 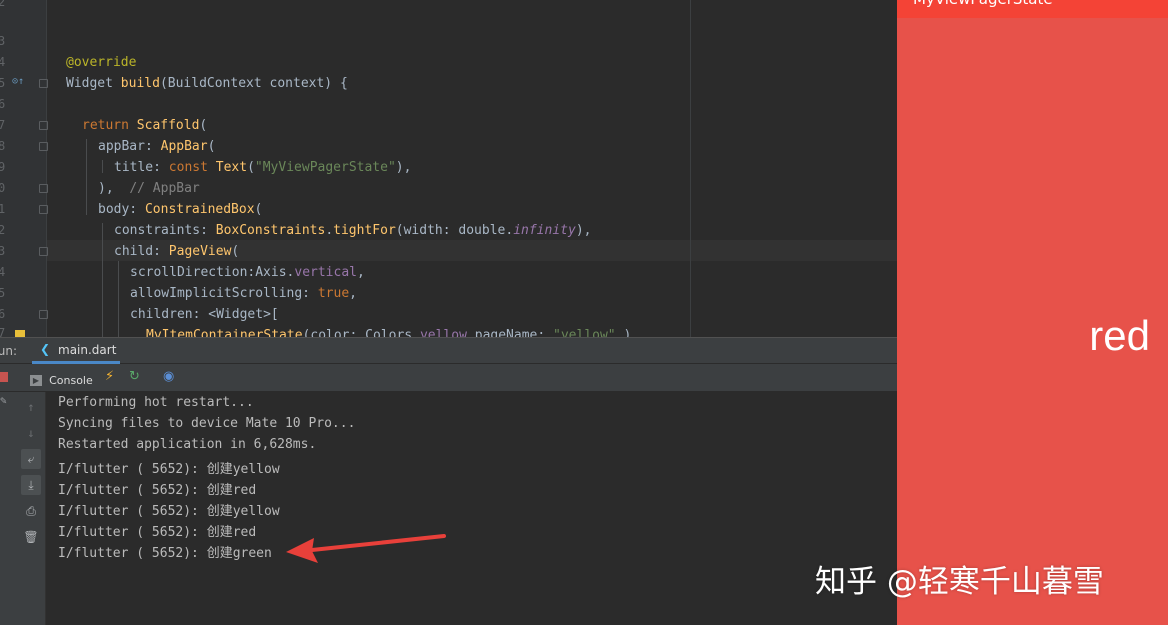 I want to click on tab-main-dart: ❮ main.dart, so click(x=76, y=351).